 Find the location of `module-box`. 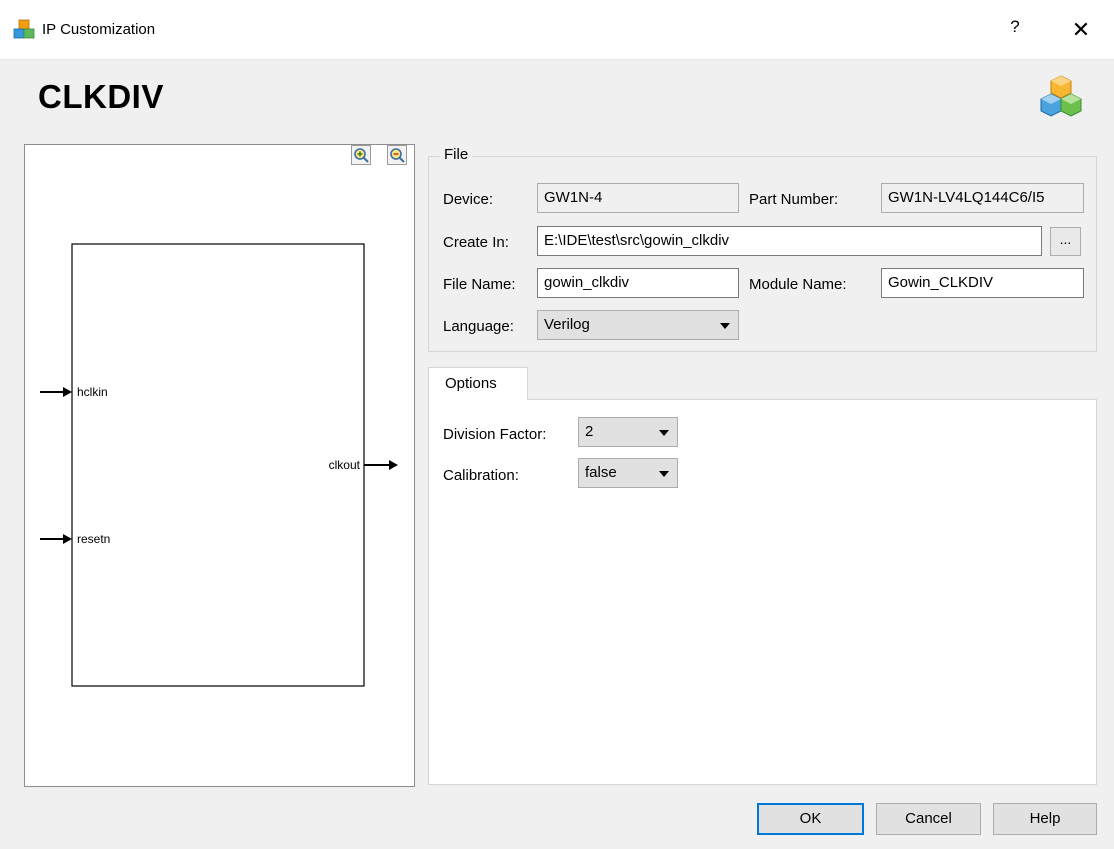

module-box is located at coordinates (218, 465).